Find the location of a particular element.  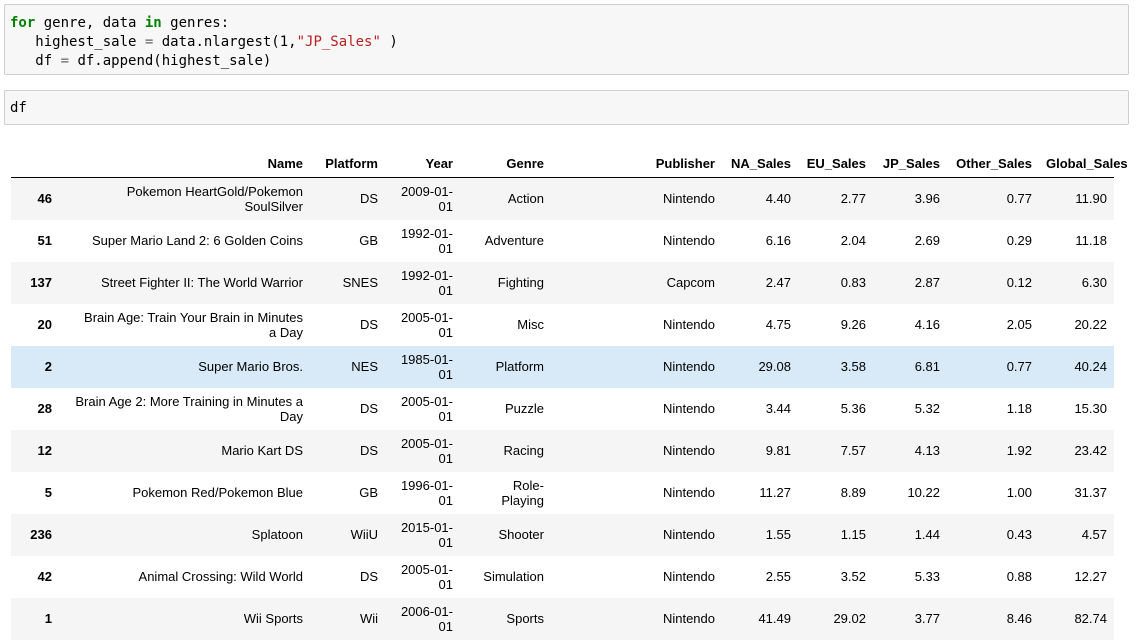

cell-eu-sales: 7.57 is located at coordinates (853, 450).